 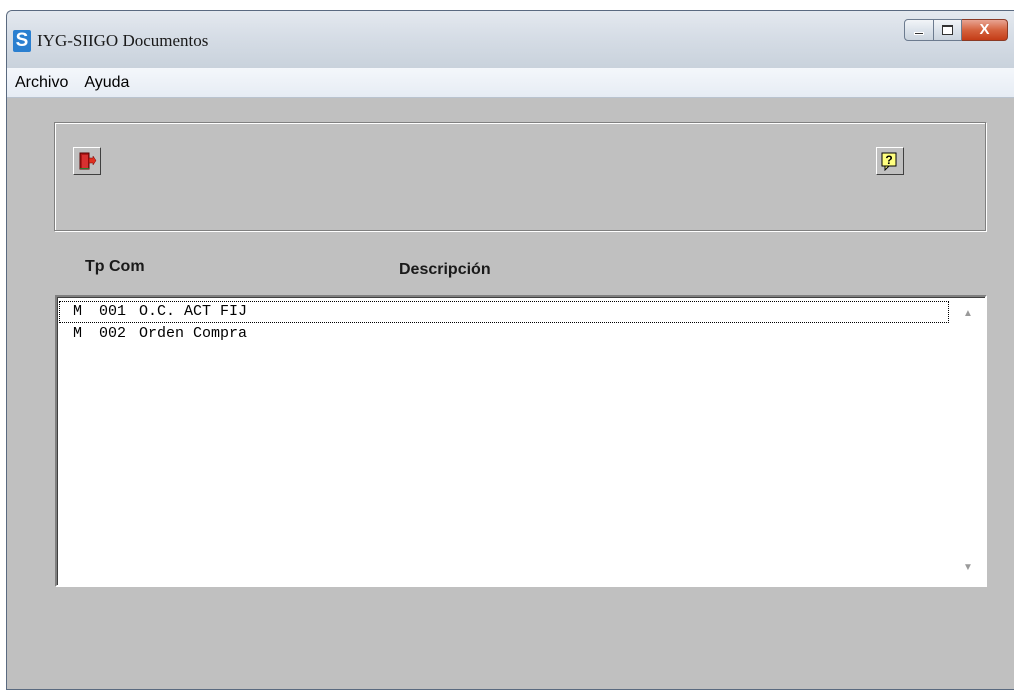 I want to click on list-item: M 001 O.C. ACT FIJ, so click(x=504, y=312).